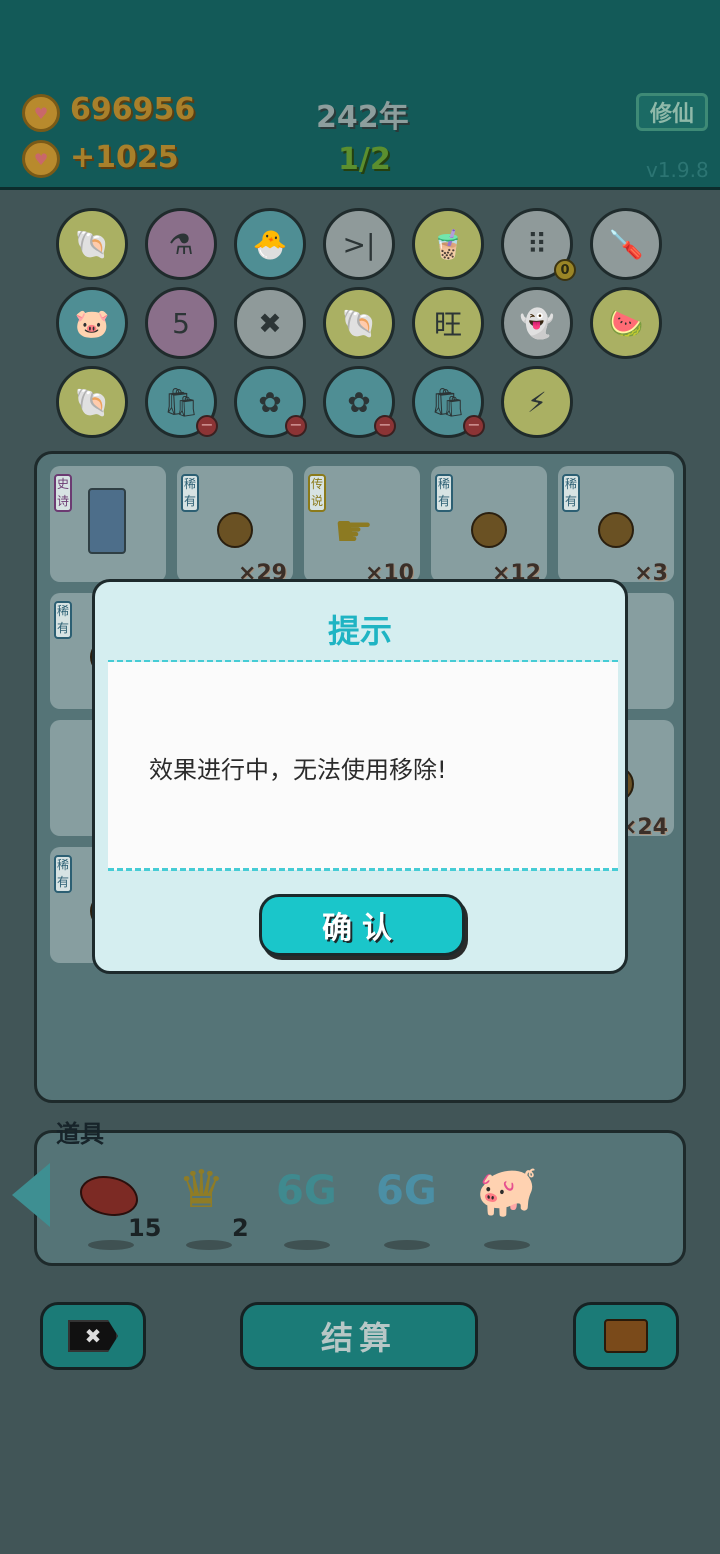  I want to click on settle-label: 结算, so click(358, 1338).